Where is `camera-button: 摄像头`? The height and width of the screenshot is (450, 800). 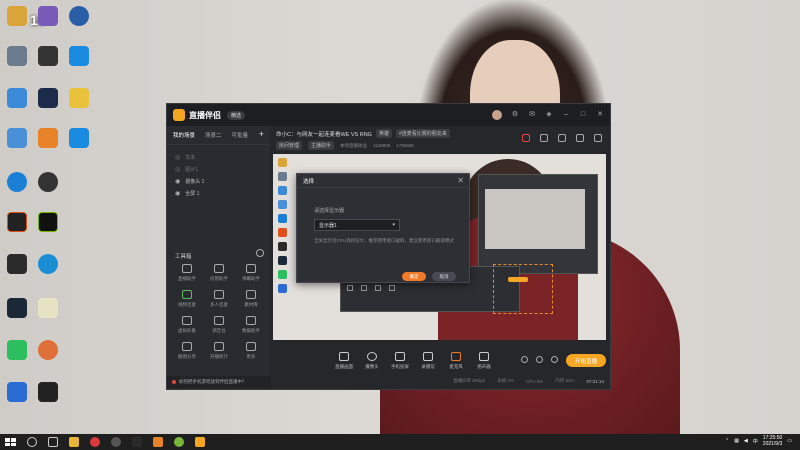 camera-button: 摄像头 is located at coordinates (372, 361).